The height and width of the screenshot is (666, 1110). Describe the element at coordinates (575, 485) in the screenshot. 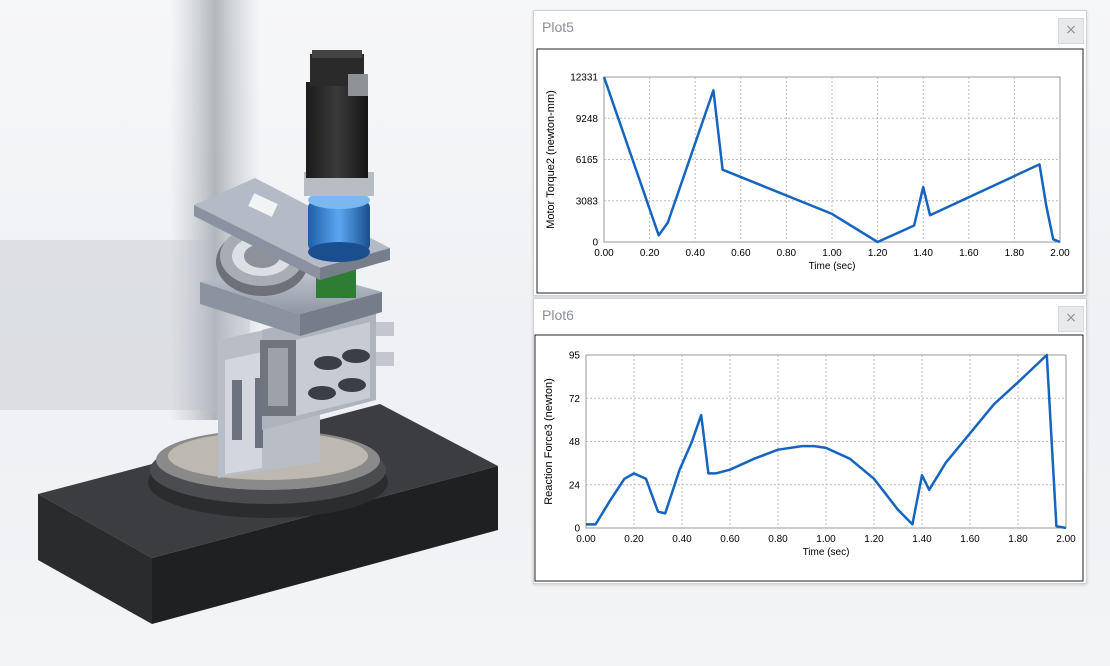

I see `y-tick-label: 24` at that location.